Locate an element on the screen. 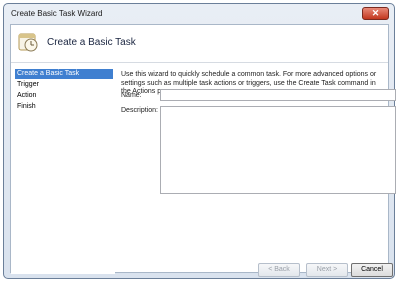  step-action: Action is located at coordinates (64, 96).